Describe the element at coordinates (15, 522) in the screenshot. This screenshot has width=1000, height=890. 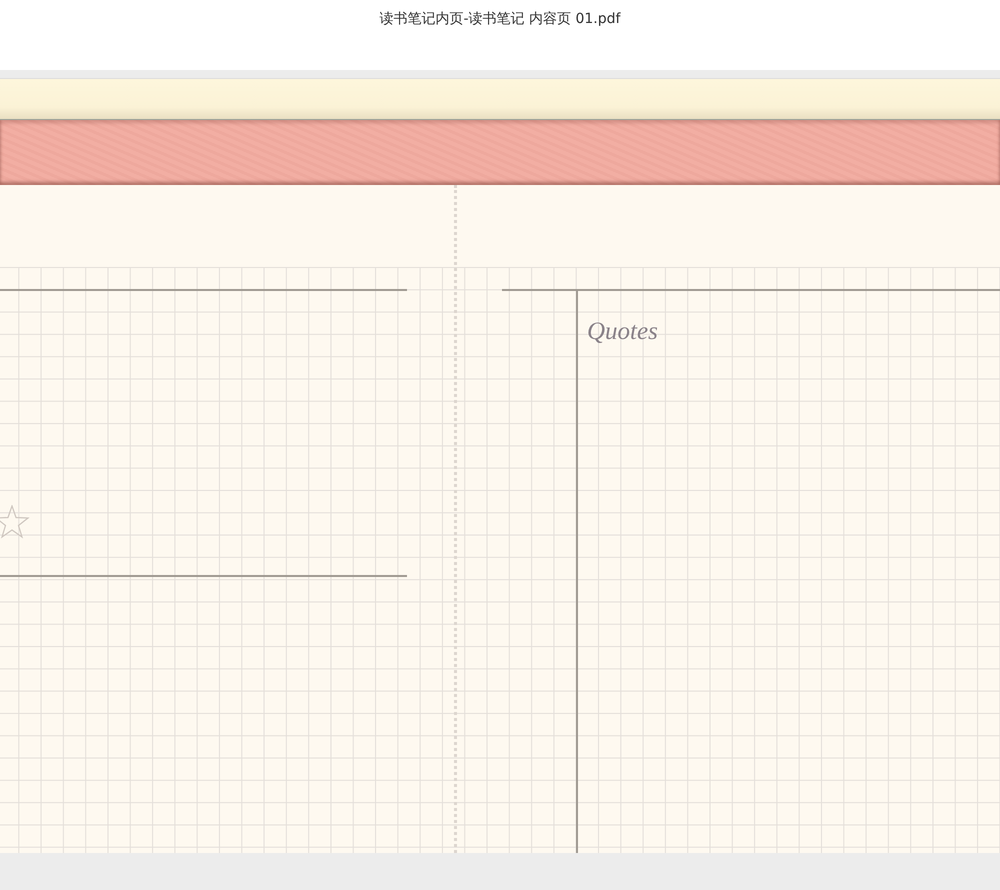
I see `star-icon` at that location.